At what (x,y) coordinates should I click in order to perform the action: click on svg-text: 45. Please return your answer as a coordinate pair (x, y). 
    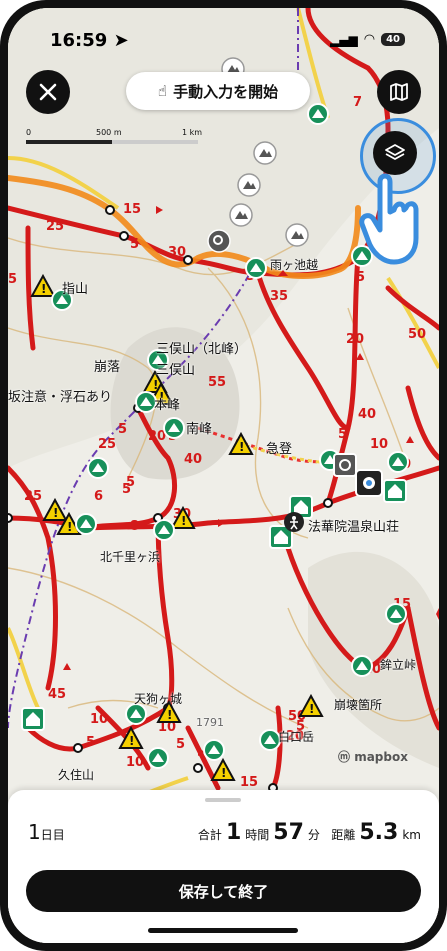
    Looking at the image, I should click on (57, 694).